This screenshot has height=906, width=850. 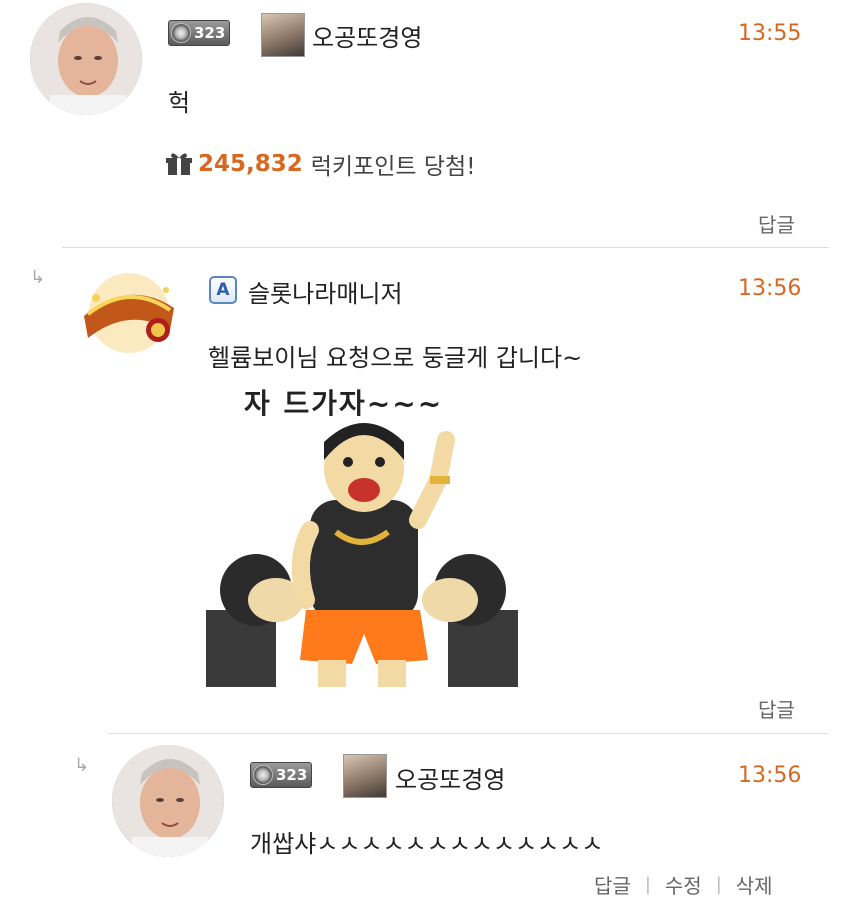 I want to click on sticker-caption: 자 드가자~~~, so click(x=344, y=403).